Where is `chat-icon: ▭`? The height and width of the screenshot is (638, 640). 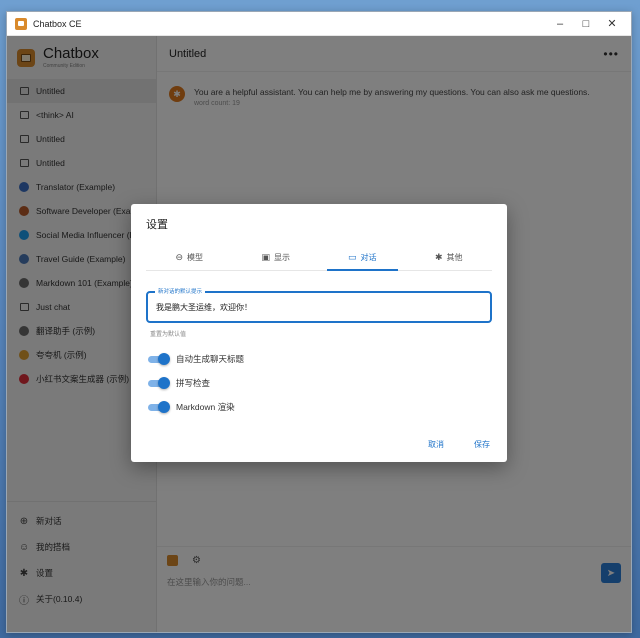 chat-icon: ▭ is located at coordinates (352, 256).